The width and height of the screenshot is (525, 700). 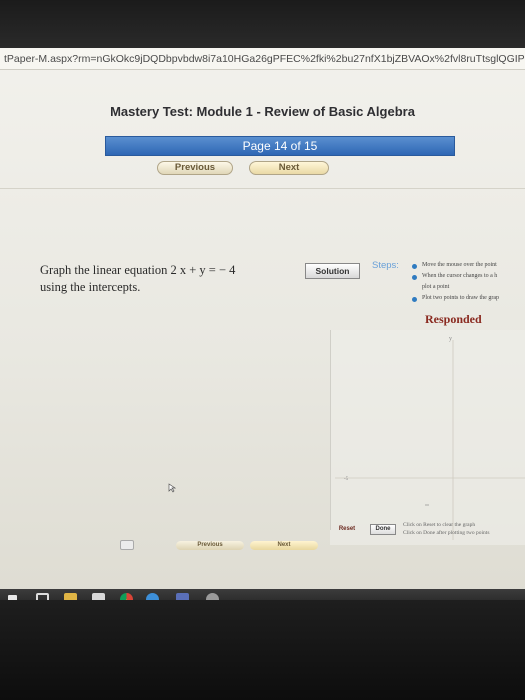 What do you see at coordinates (70, 596) in the screenshot?
I see `file-explorer-icon` at bounding box center [70, 596].